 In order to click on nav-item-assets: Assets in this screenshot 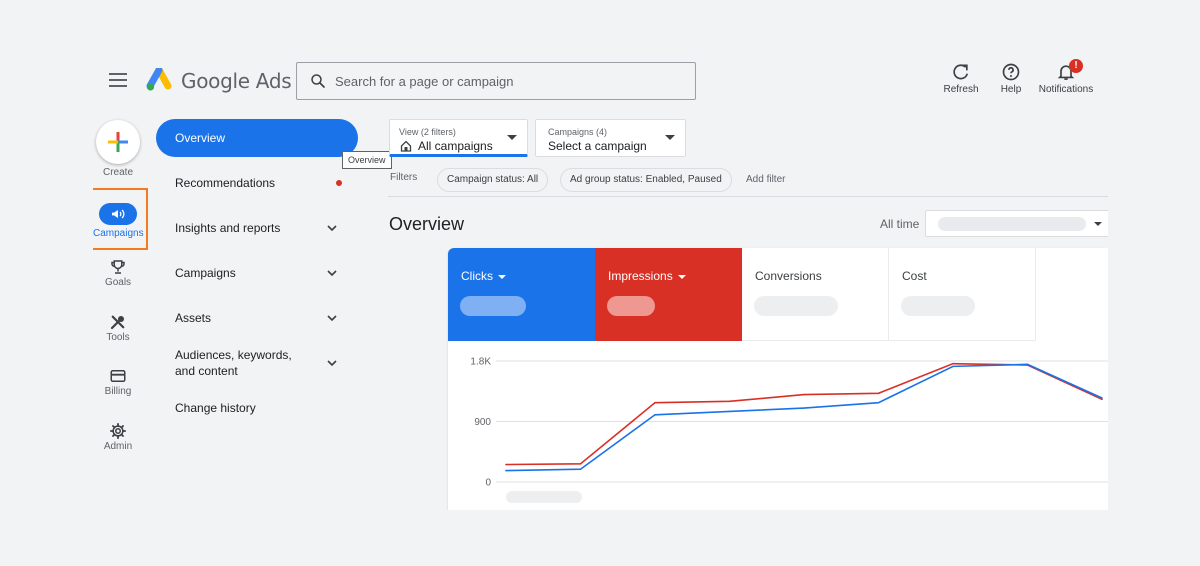, I will do `click(257, 318)`.